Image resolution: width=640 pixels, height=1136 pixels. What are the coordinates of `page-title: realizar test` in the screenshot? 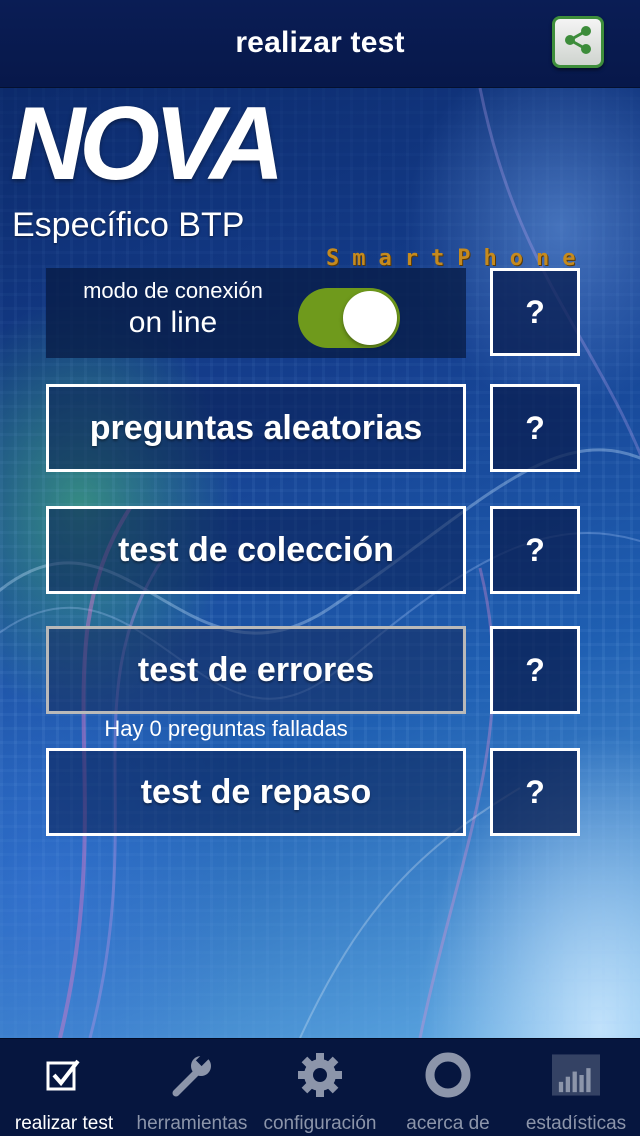 It's located at (320, 42).